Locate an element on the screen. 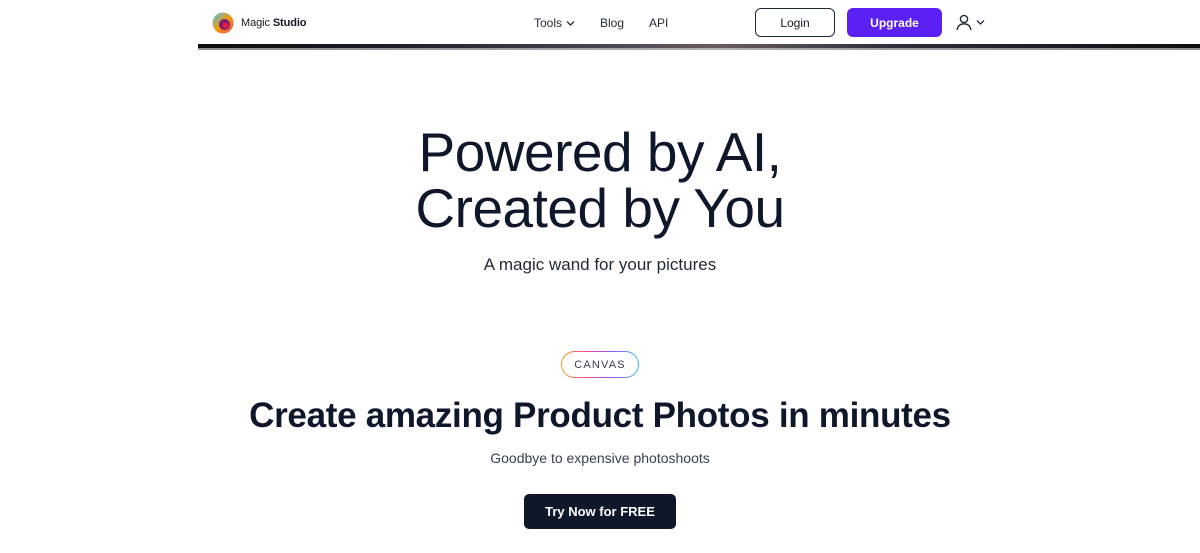 The height and width of the screenshot is (553, 1200). brand-name: Magic Studio is located at coordinates (274, 23).